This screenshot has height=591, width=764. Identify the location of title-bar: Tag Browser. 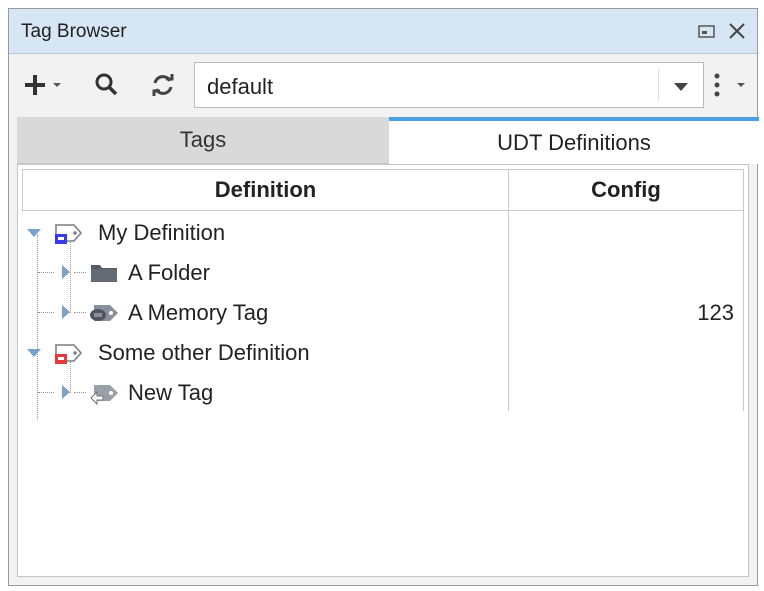
(383, 31).